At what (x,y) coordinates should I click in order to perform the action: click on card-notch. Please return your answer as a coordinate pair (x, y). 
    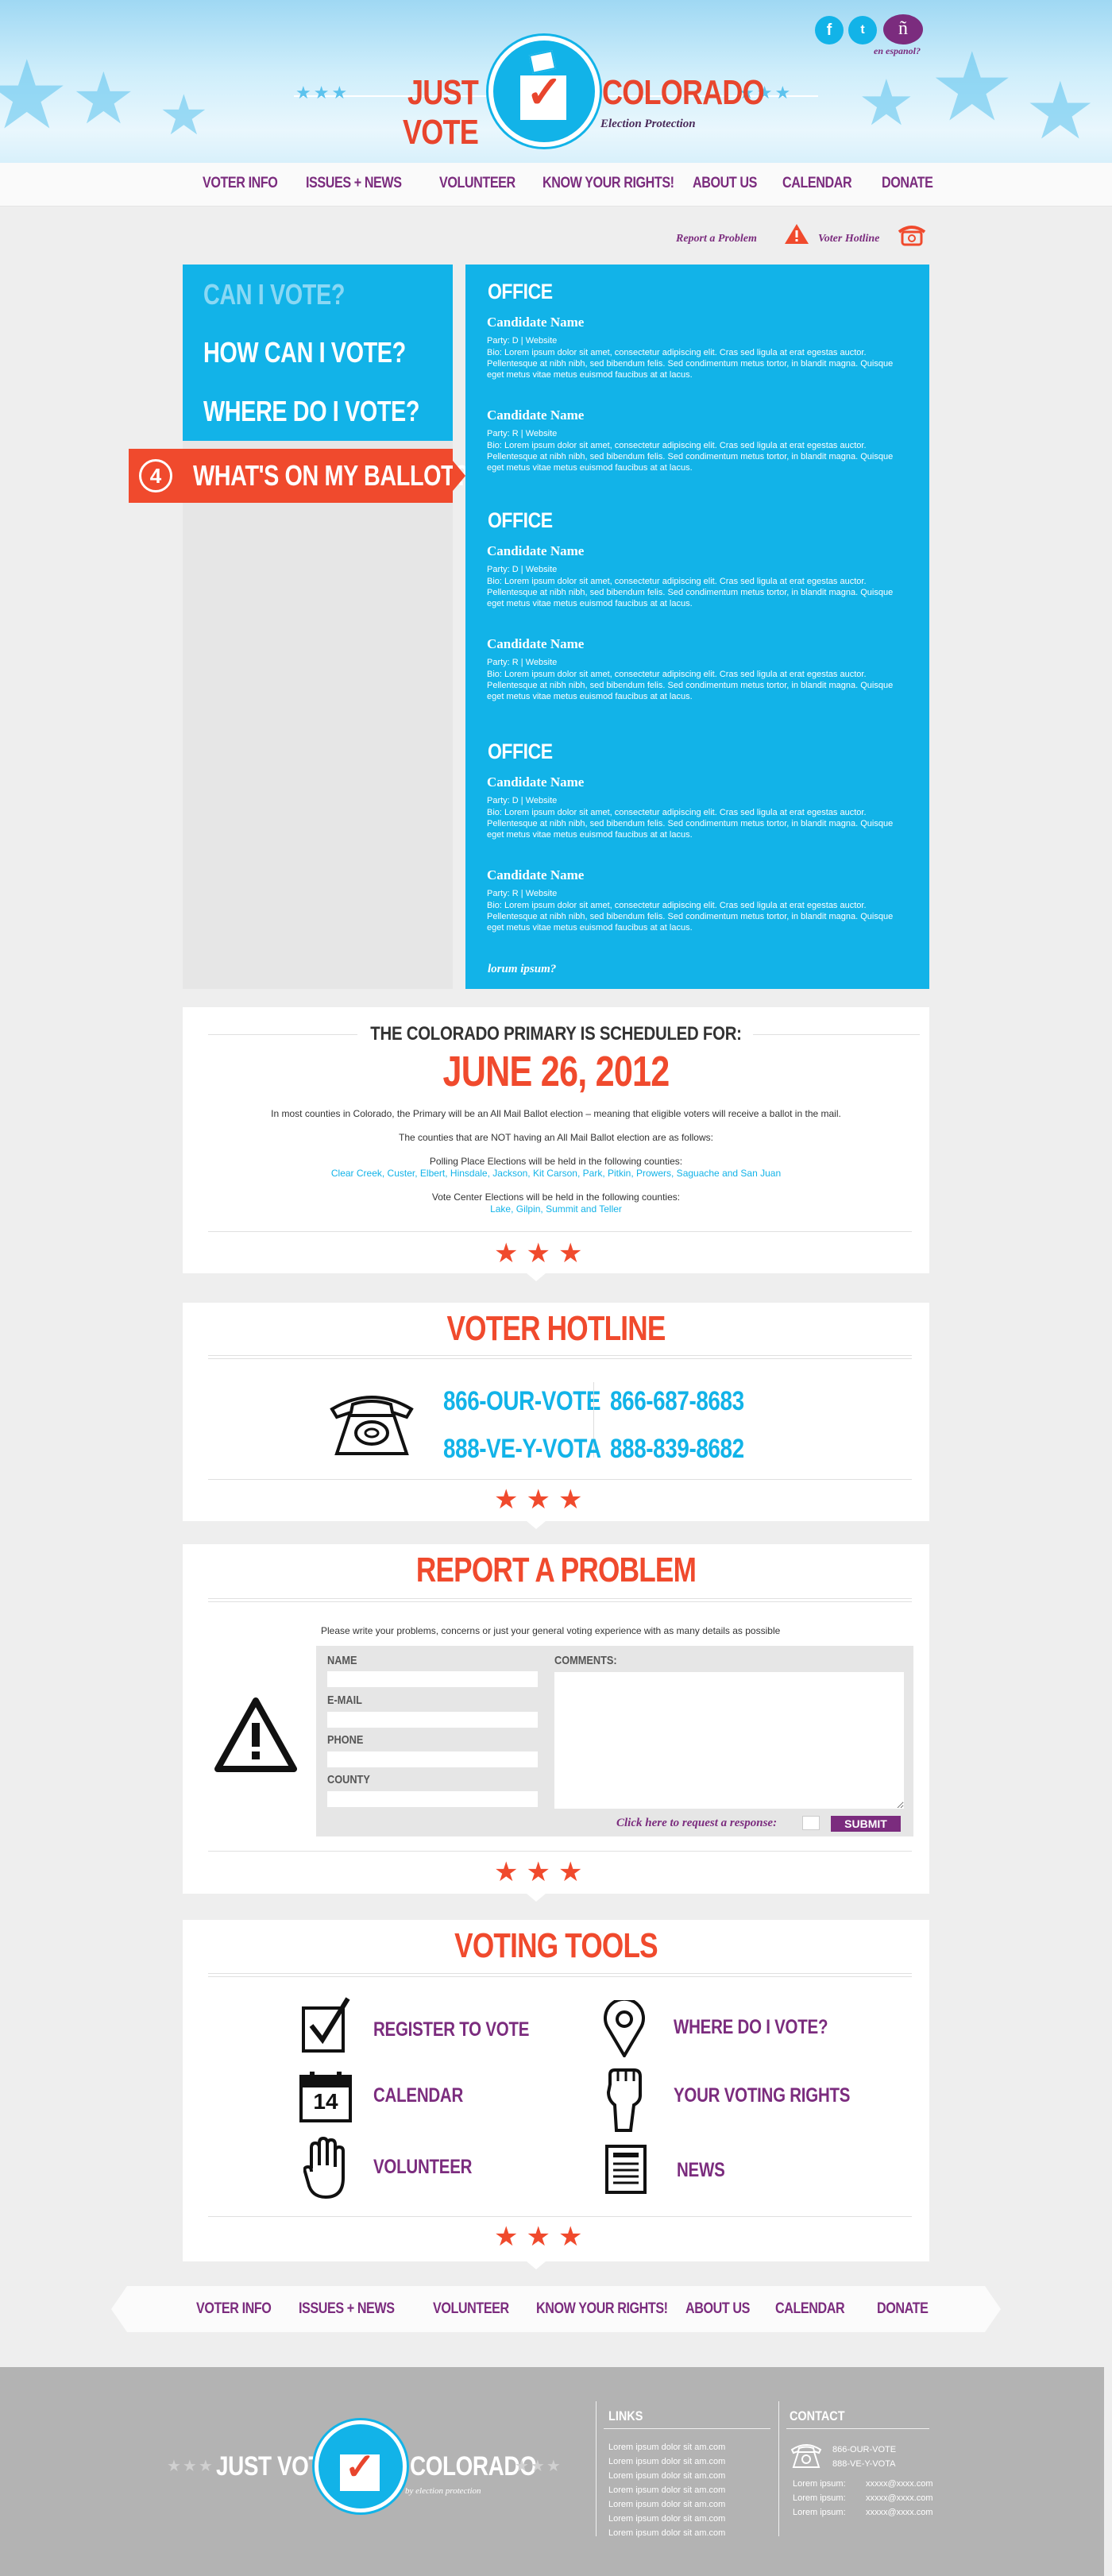
    Looking at the image, I should click on (536, 2265).